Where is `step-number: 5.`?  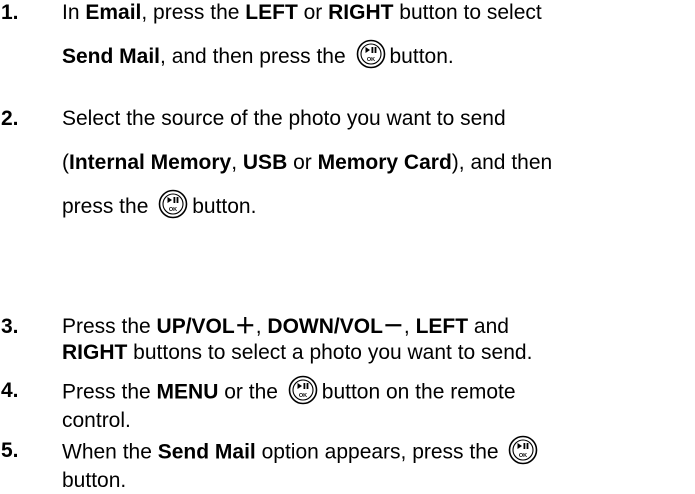 step-number: 5. is located at coordinates (10, 450).